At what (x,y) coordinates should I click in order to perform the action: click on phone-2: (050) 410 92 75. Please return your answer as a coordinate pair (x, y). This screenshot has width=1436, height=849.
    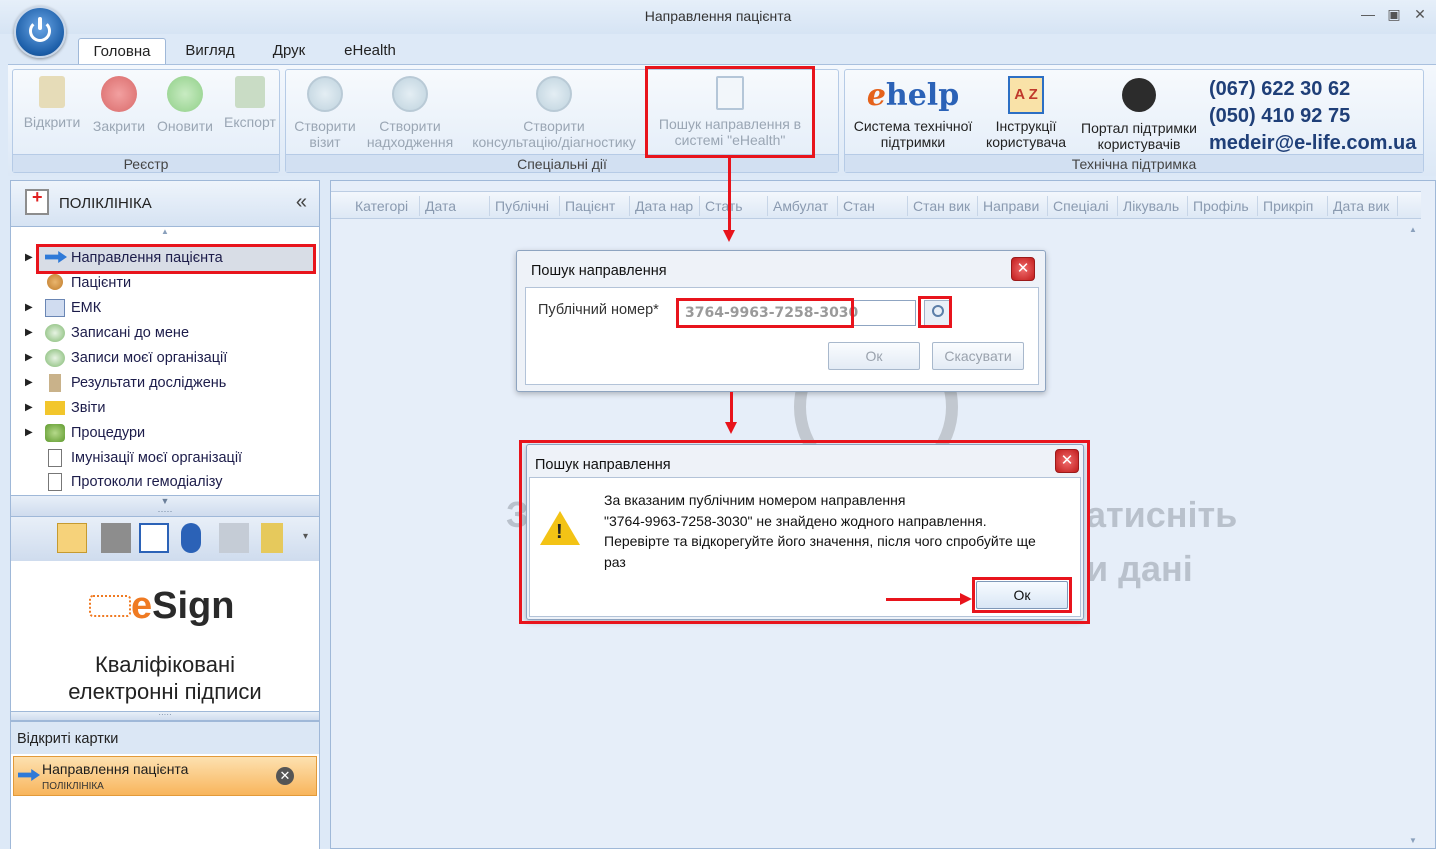
    Looking at the image, I should click on (1280, 116).